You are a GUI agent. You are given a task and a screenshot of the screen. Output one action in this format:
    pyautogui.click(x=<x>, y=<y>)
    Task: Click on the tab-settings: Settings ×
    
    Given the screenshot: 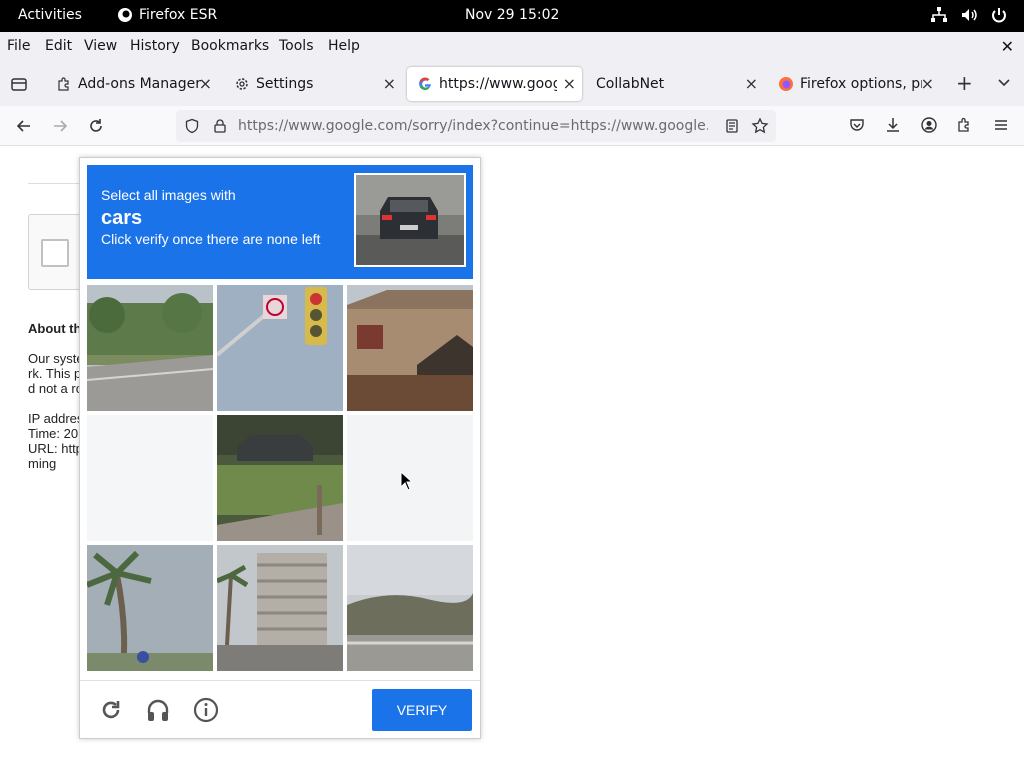 What is the action you would take?
    pyautogui.click(x=313, y=84)
    